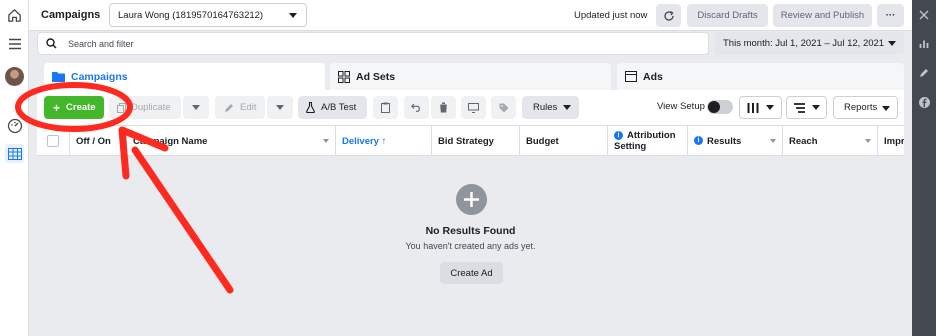 The width and height of the screenshot is (936, 336). Describe the element at coordinates (924, 102) in the screenshot. I see `facebook-icon` at that location.